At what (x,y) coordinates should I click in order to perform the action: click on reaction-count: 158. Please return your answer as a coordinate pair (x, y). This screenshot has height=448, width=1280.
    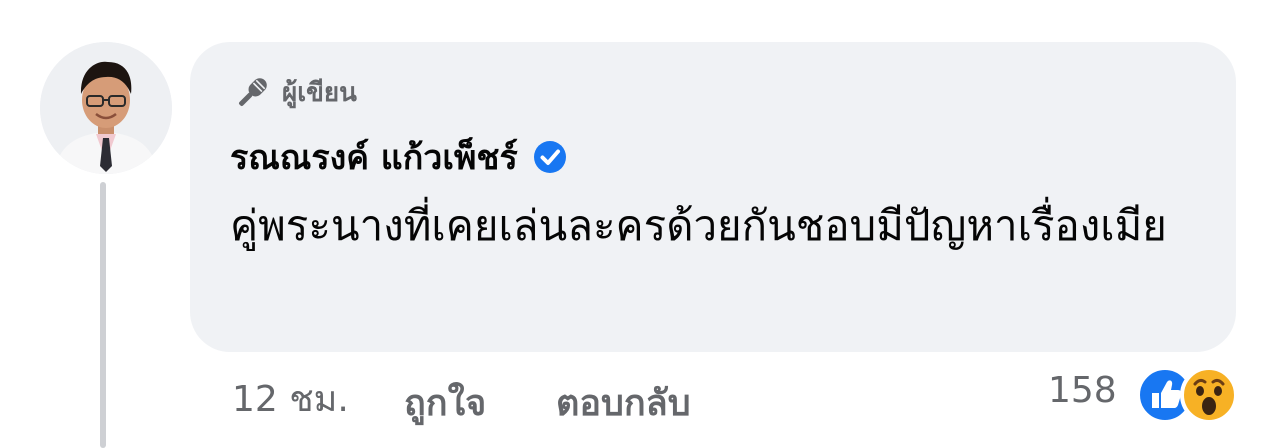
    Looking at the image, I should click on (1082, 390).